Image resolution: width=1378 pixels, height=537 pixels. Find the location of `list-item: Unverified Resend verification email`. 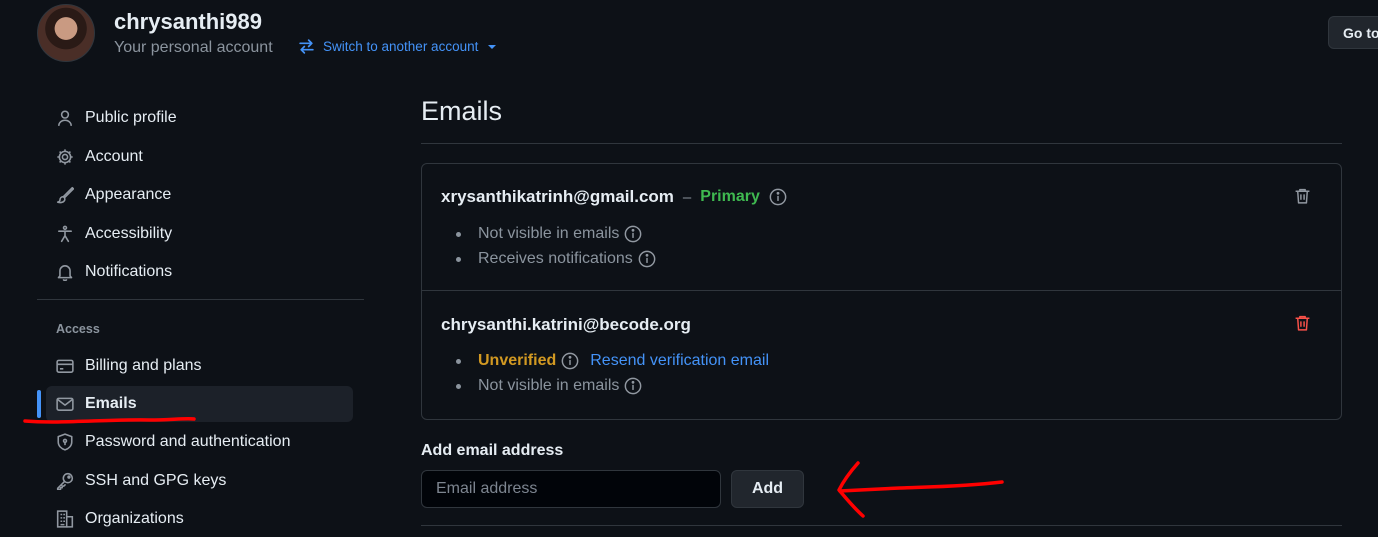

list-item: Unverified Resend verification email is located at coordinates (612, 361).